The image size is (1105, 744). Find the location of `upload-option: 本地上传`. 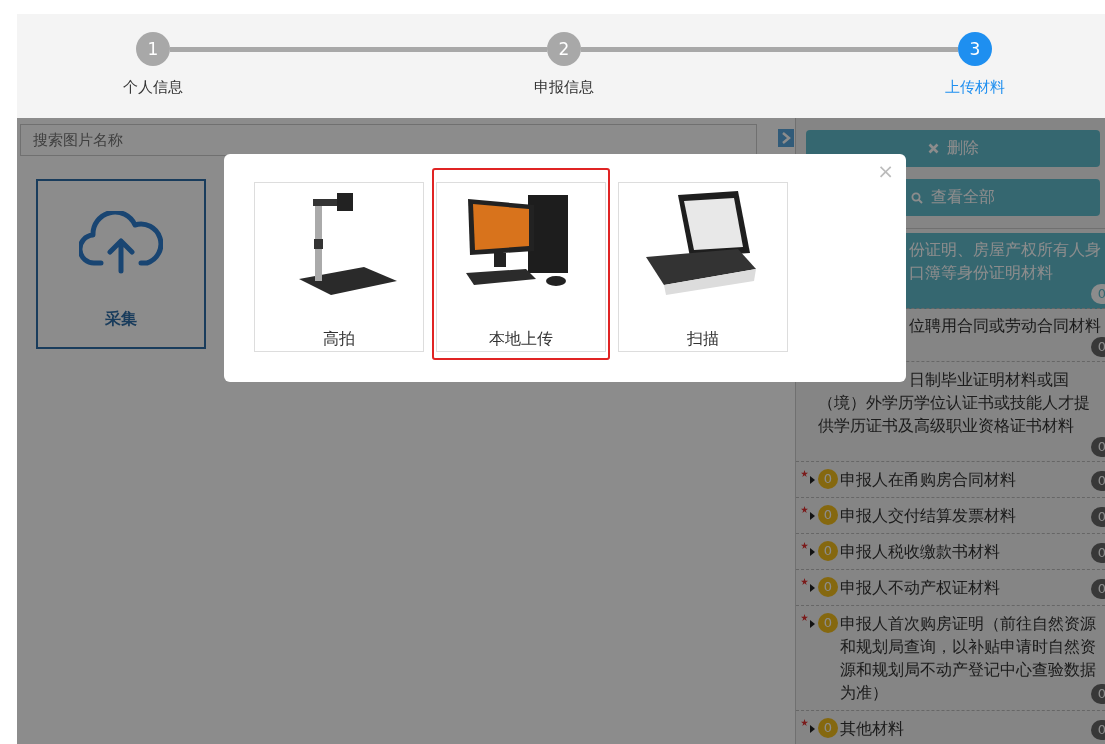

upload-option: 本地上传 is located at coordinates (521, 264).